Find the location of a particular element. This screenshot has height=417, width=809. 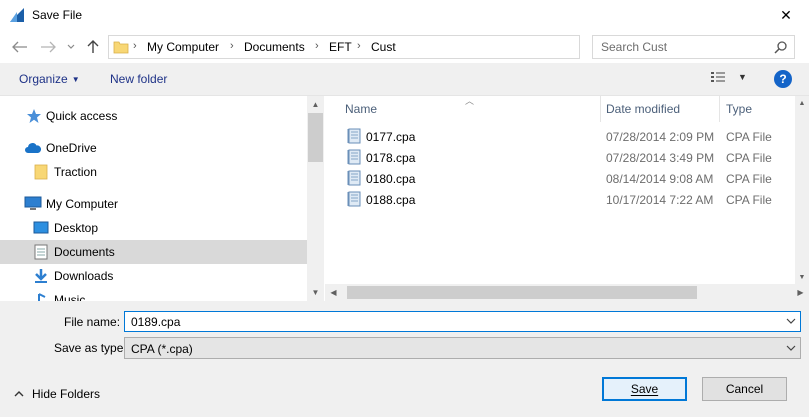

save-type-select: CPA (*.cpa) is located at coordinates (462, 348).